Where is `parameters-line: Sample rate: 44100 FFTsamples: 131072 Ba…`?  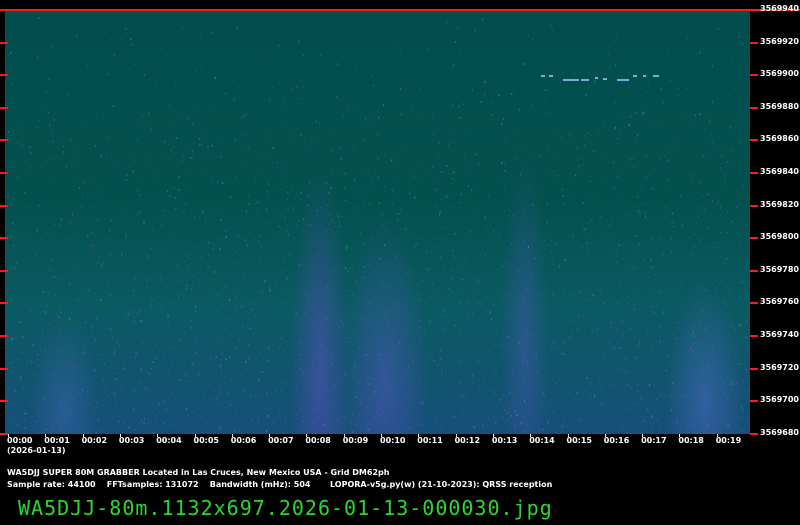 parameters-line: Sample rate: 44100 FFTsamples: 131072 Ba… is located at coordinates (280, 484).